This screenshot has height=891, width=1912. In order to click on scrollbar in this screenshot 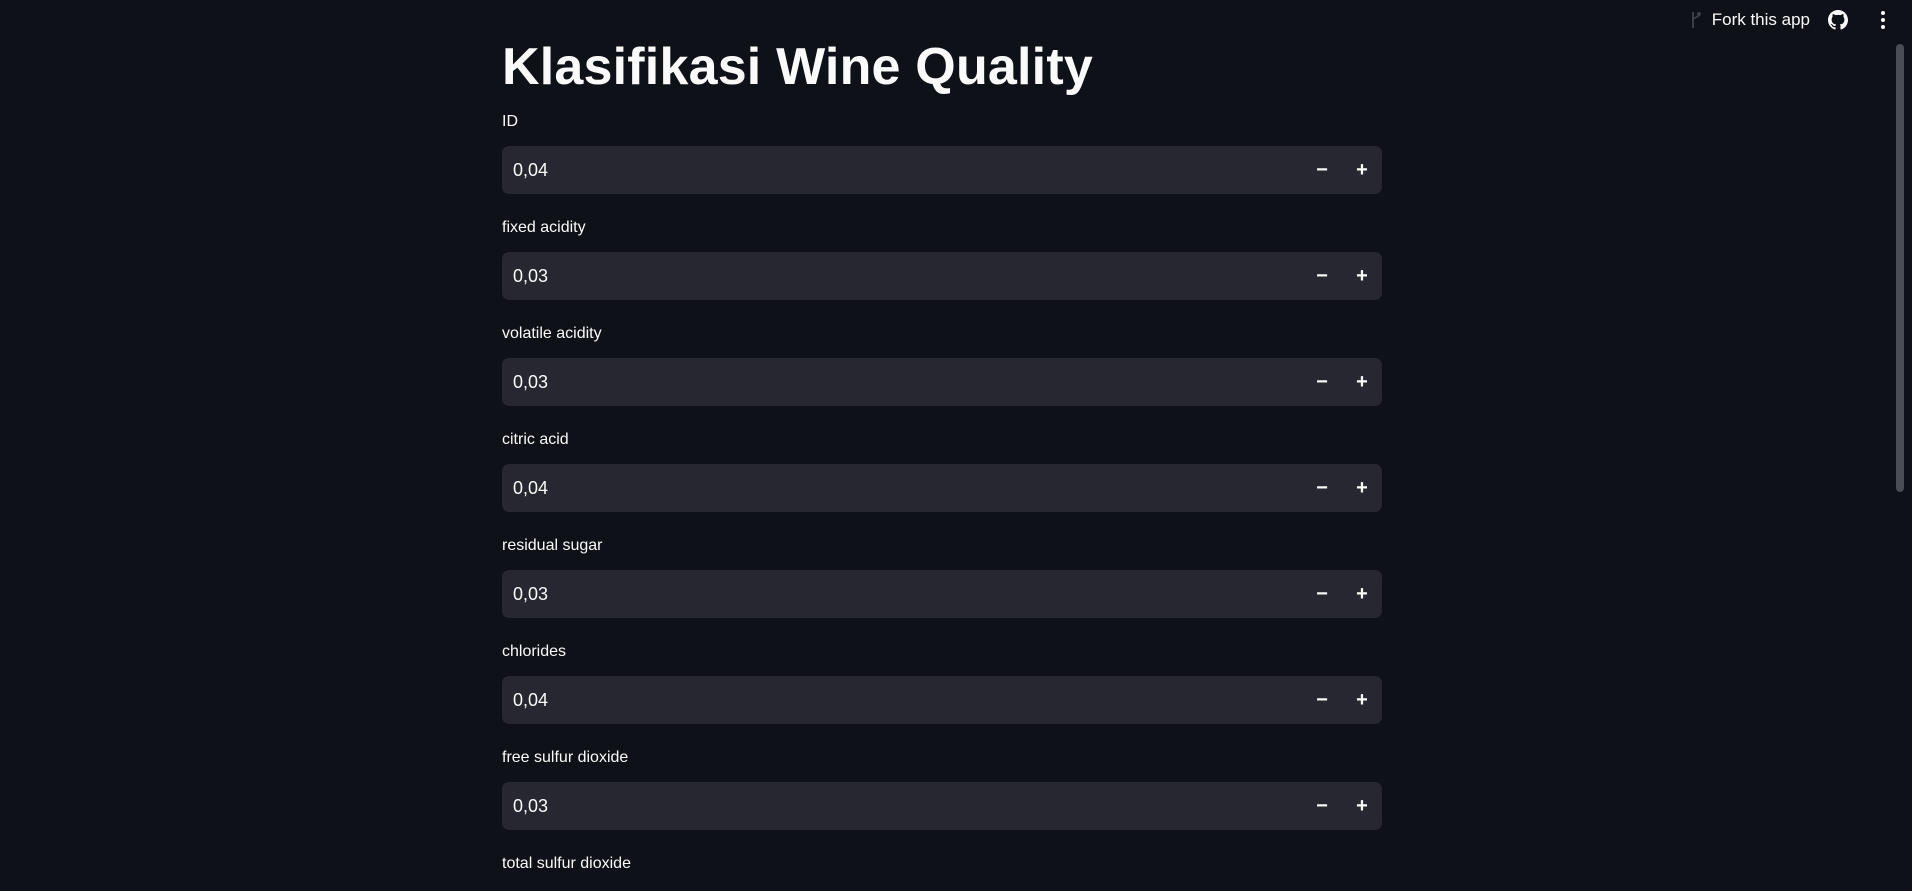, I will do `click(1900, 268)`.